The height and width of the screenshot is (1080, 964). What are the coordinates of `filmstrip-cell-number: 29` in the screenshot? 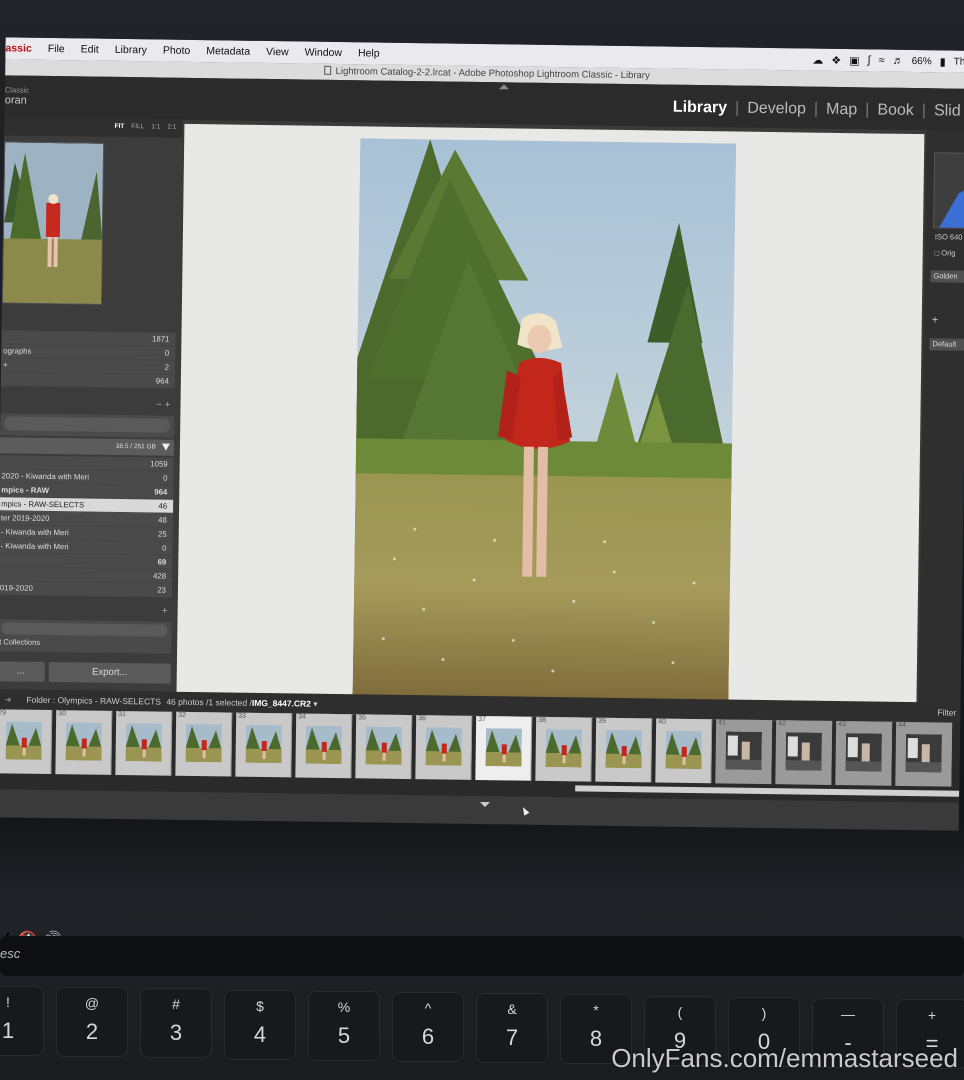 It's located at (3, 713).